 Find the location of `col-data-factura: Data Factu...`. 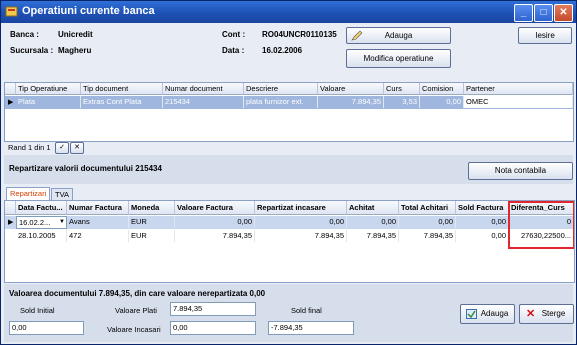

col-data-factura: Data Factu... is located at coordinates (41, 208).